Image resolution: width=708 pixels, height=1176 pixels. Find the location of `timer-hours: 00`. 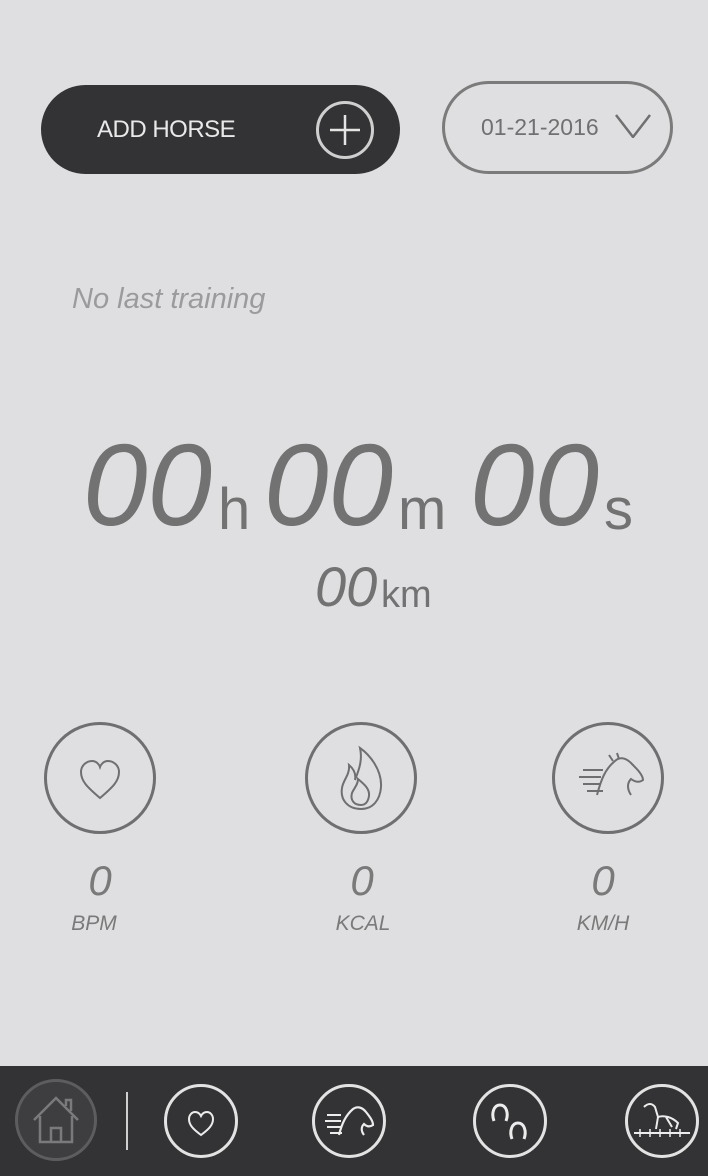

timer-hours: 00 is located at coordinates (148, 485).